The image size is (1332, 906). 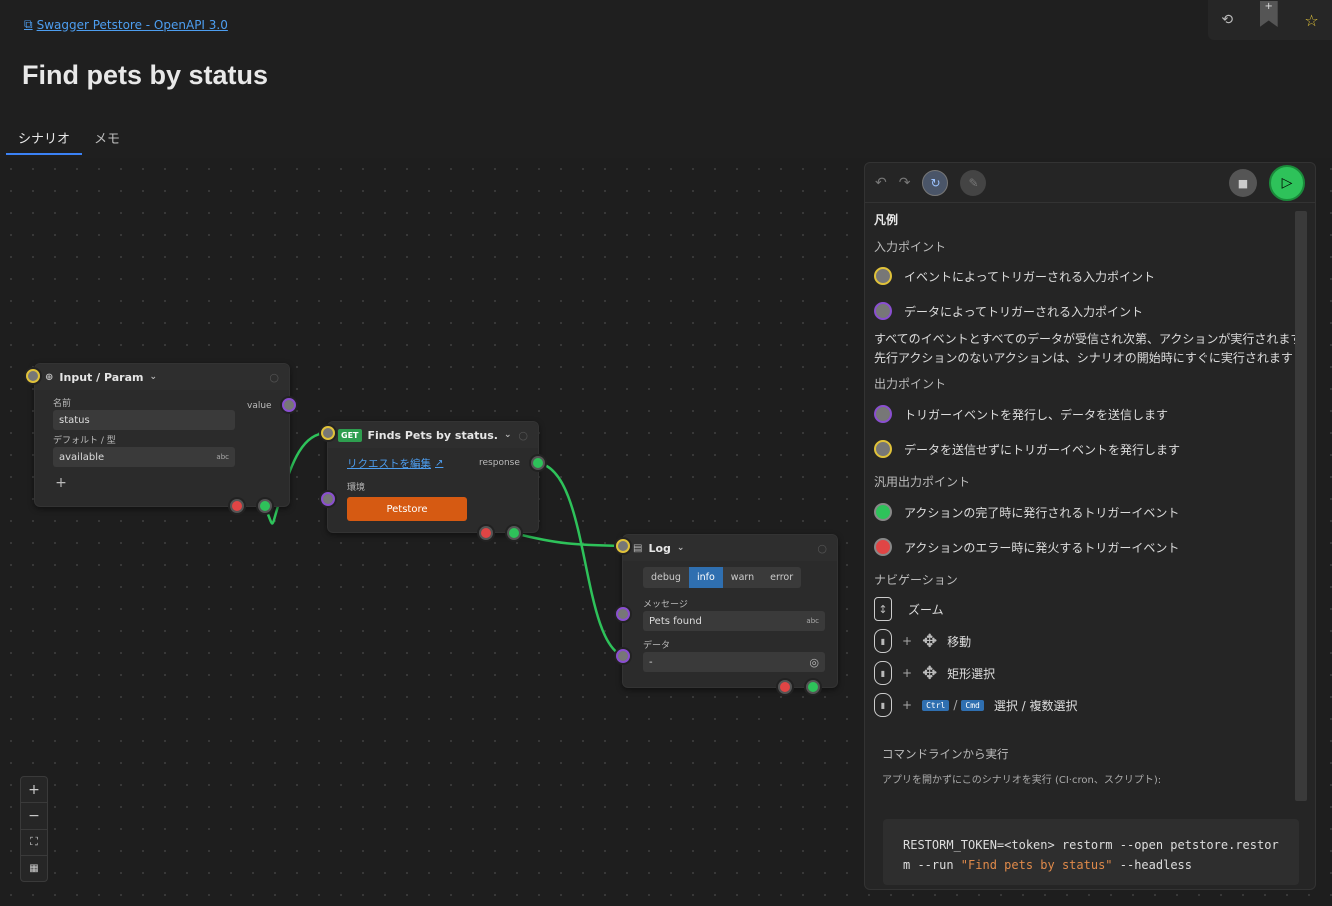 I want to click on log-data-port, so click(x=623, y=656).